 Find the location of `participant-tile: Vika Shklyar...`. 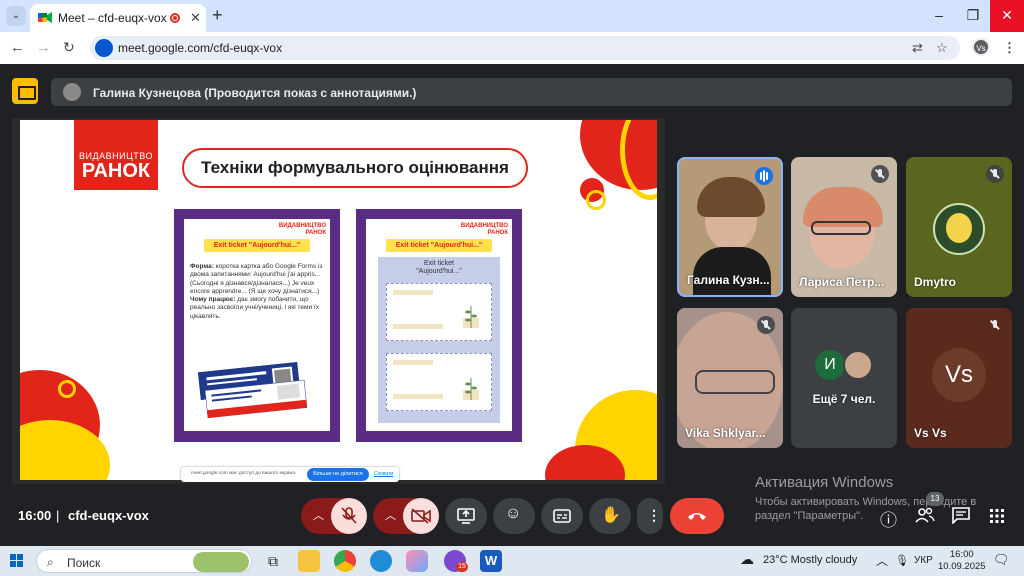

participant-tile: Vika Shklyar... is located at coordinates (730, 378).